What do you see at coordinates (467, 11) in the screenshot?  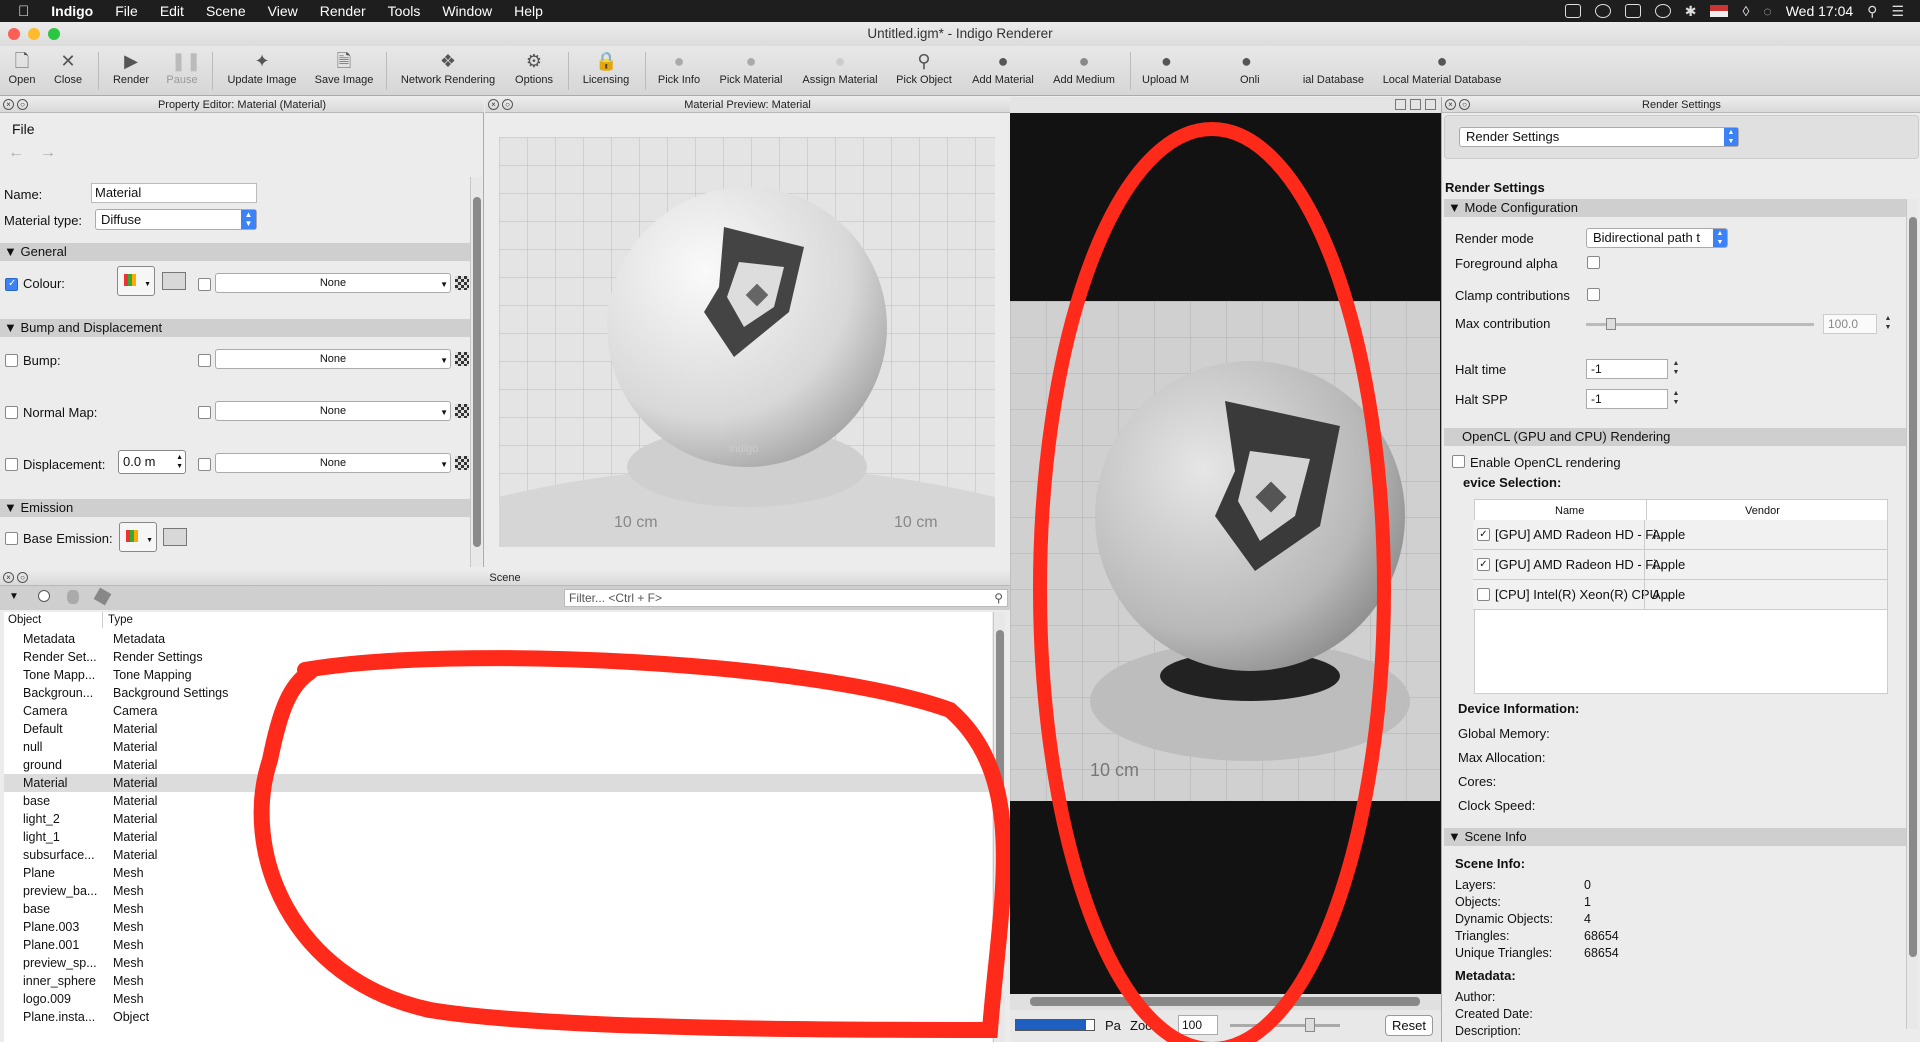 I see `menu-window: Window` at bounding box center [467, 11].